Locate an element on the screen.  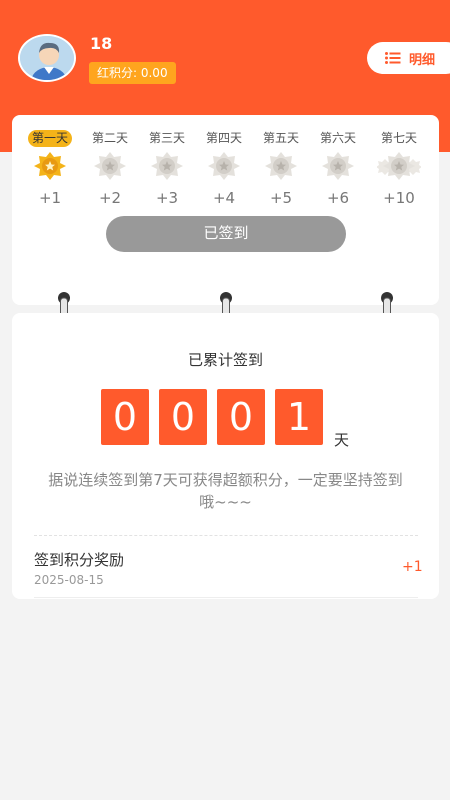
day-points: +1 is located at coordinates (50, 198).